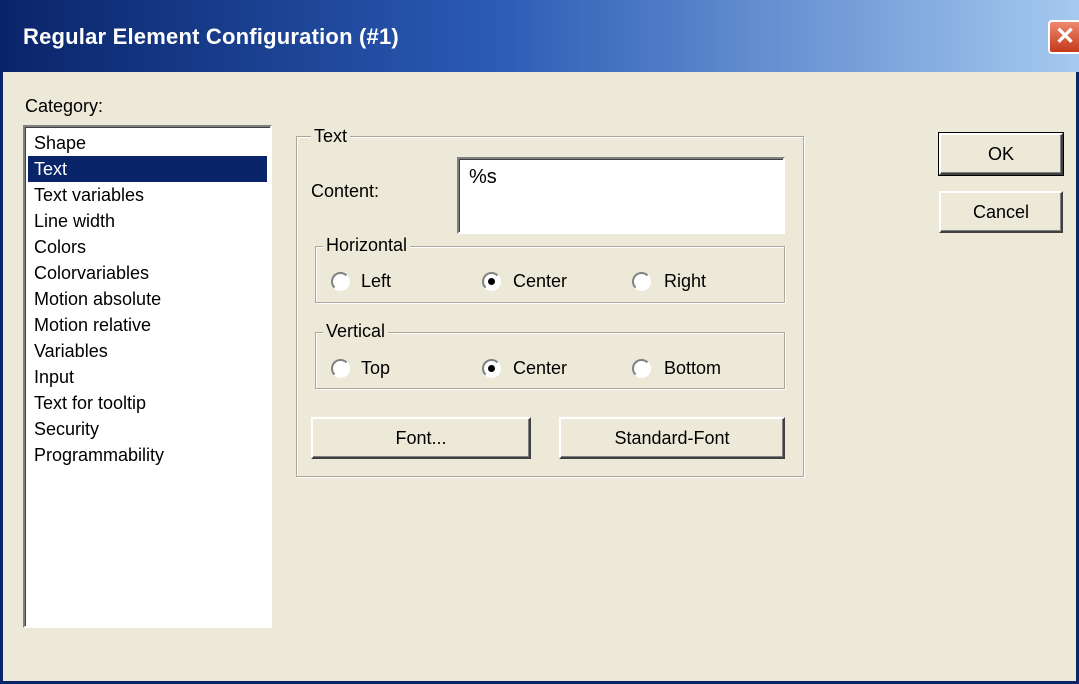 This screenshot has height=684, width=1079. Describe the element at coordinates (685, 281) in the screenshot. I see `radio-horizontal-right-label: Right` at that location.